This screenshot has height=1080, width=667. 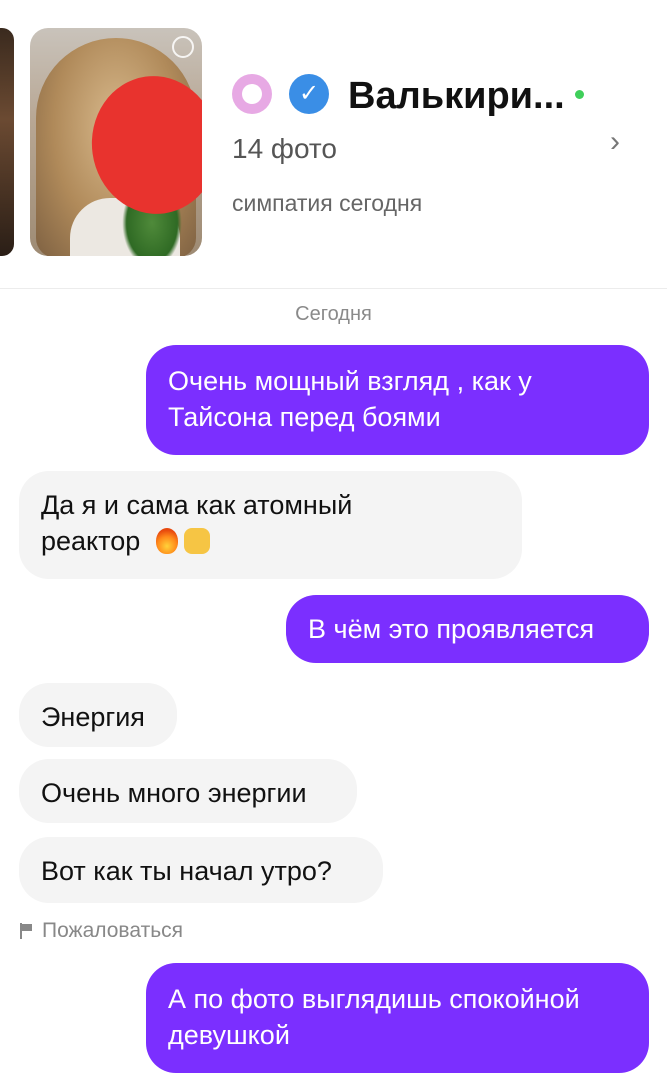 What do you see at coordinates (197, 541) in the screenshot?
I see `rock-hand-emoji-icon` at bounding box center [197, 541].